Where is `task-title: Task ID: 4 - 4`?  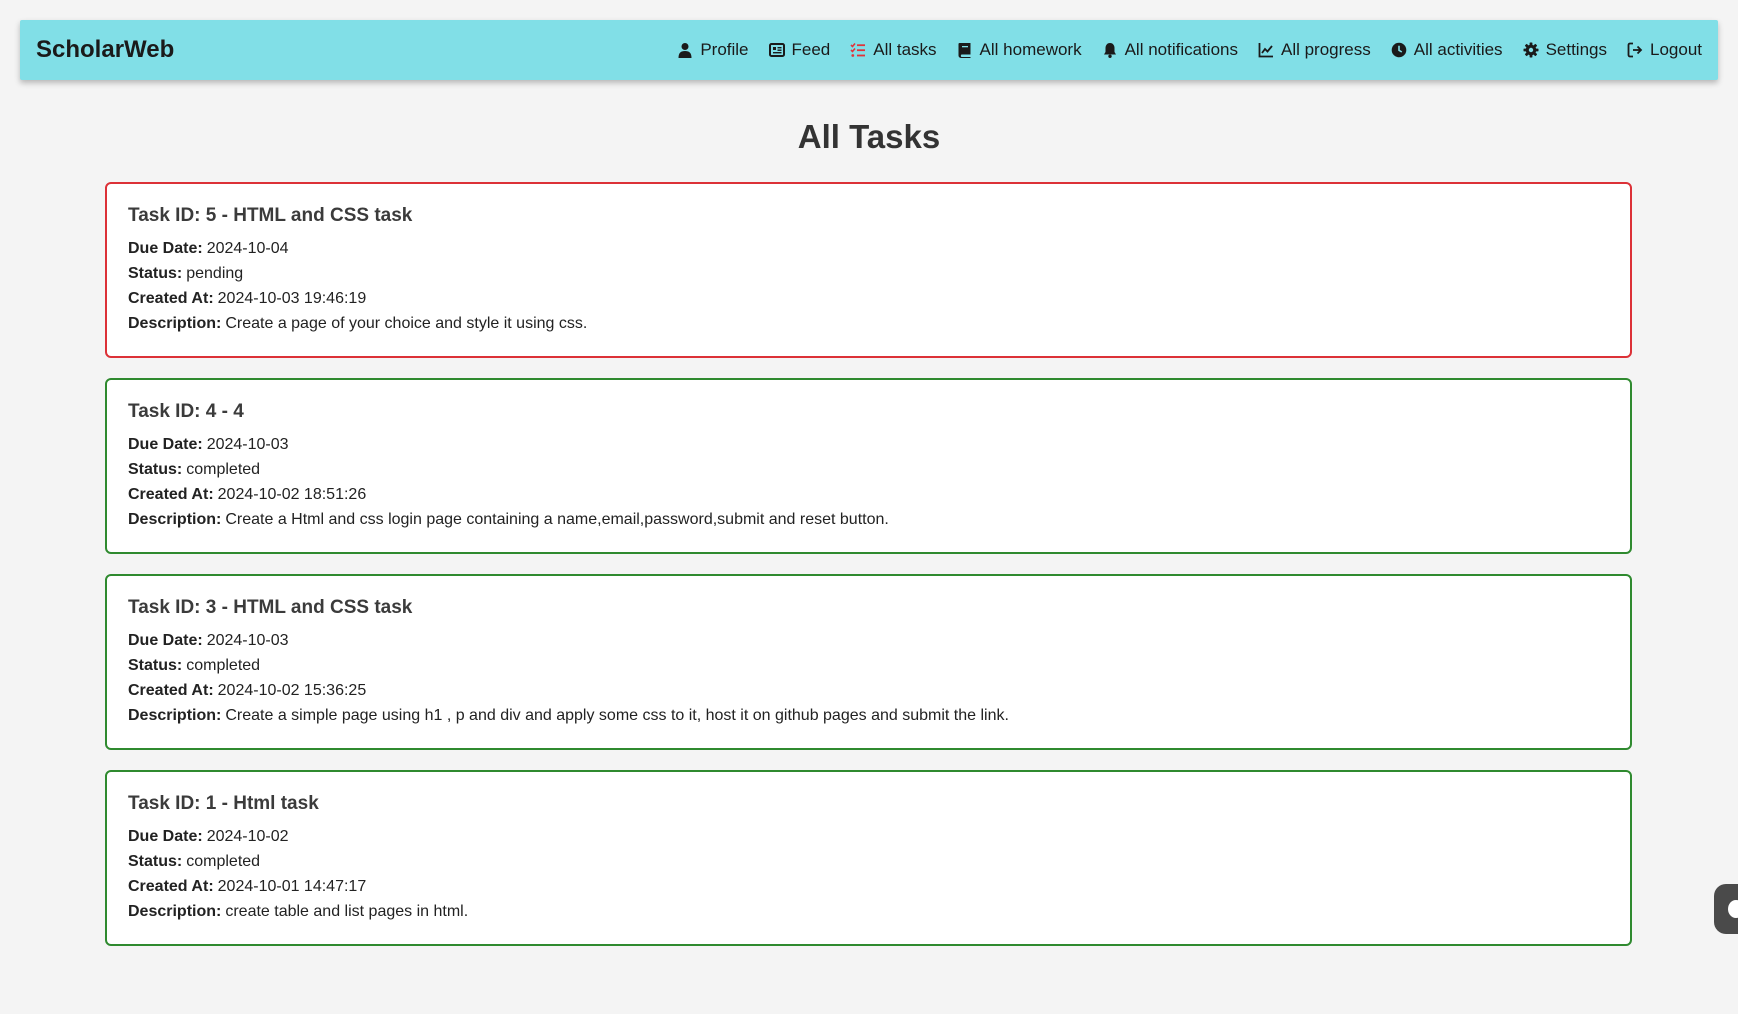 task-title: Task ID: 4 - 4 is located at coordinates (186, 411).